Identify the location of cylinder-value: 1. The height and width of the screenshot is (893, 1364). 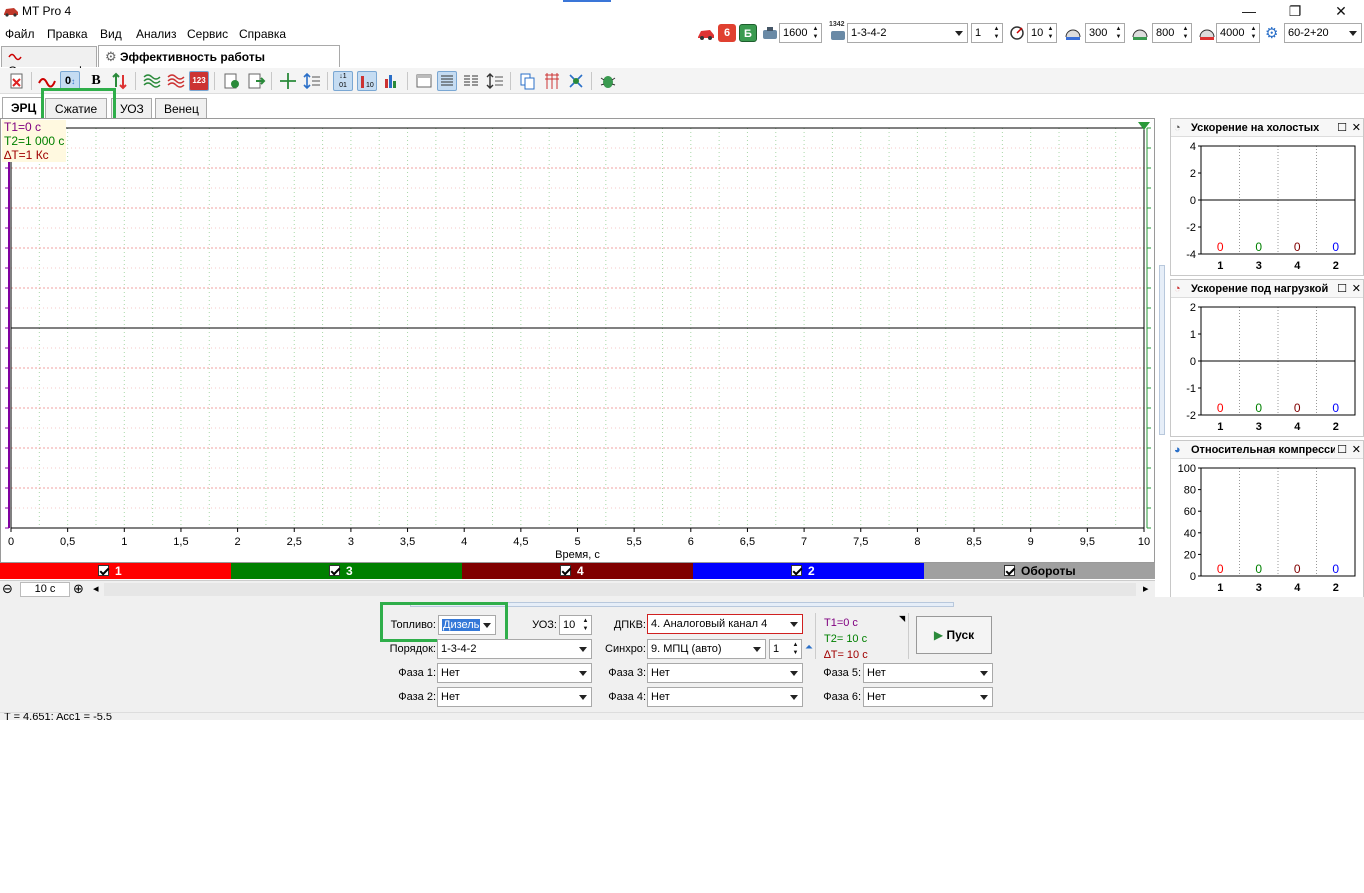
(978, 33).